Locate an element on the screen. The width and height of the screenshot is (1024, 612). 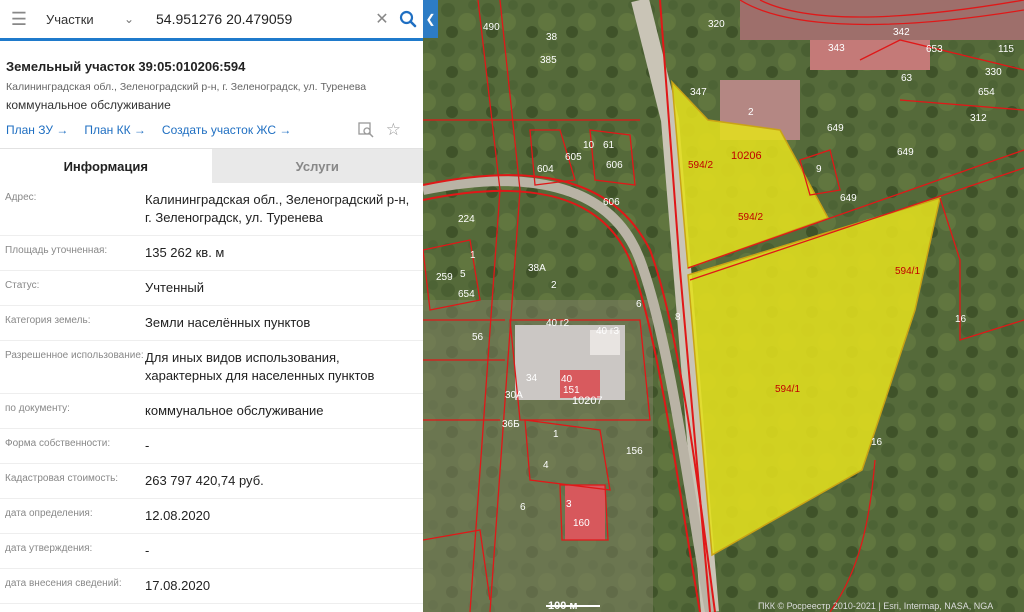
star-icon: ☆ is located at coordinates (393, 129).